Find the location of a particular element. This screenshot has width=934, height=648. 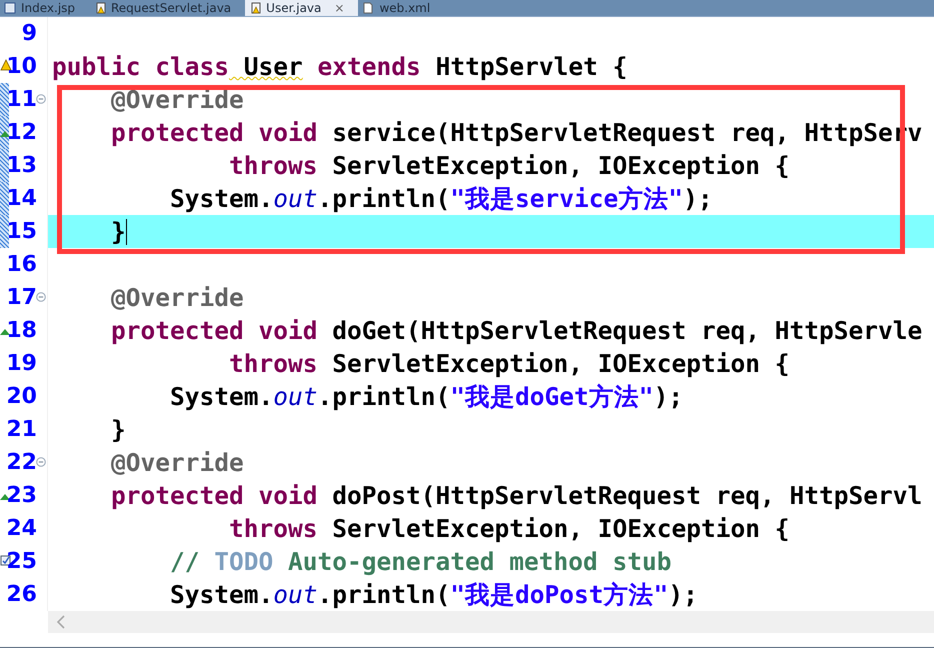

line-number: 24 is located at coordinates (21, 528).